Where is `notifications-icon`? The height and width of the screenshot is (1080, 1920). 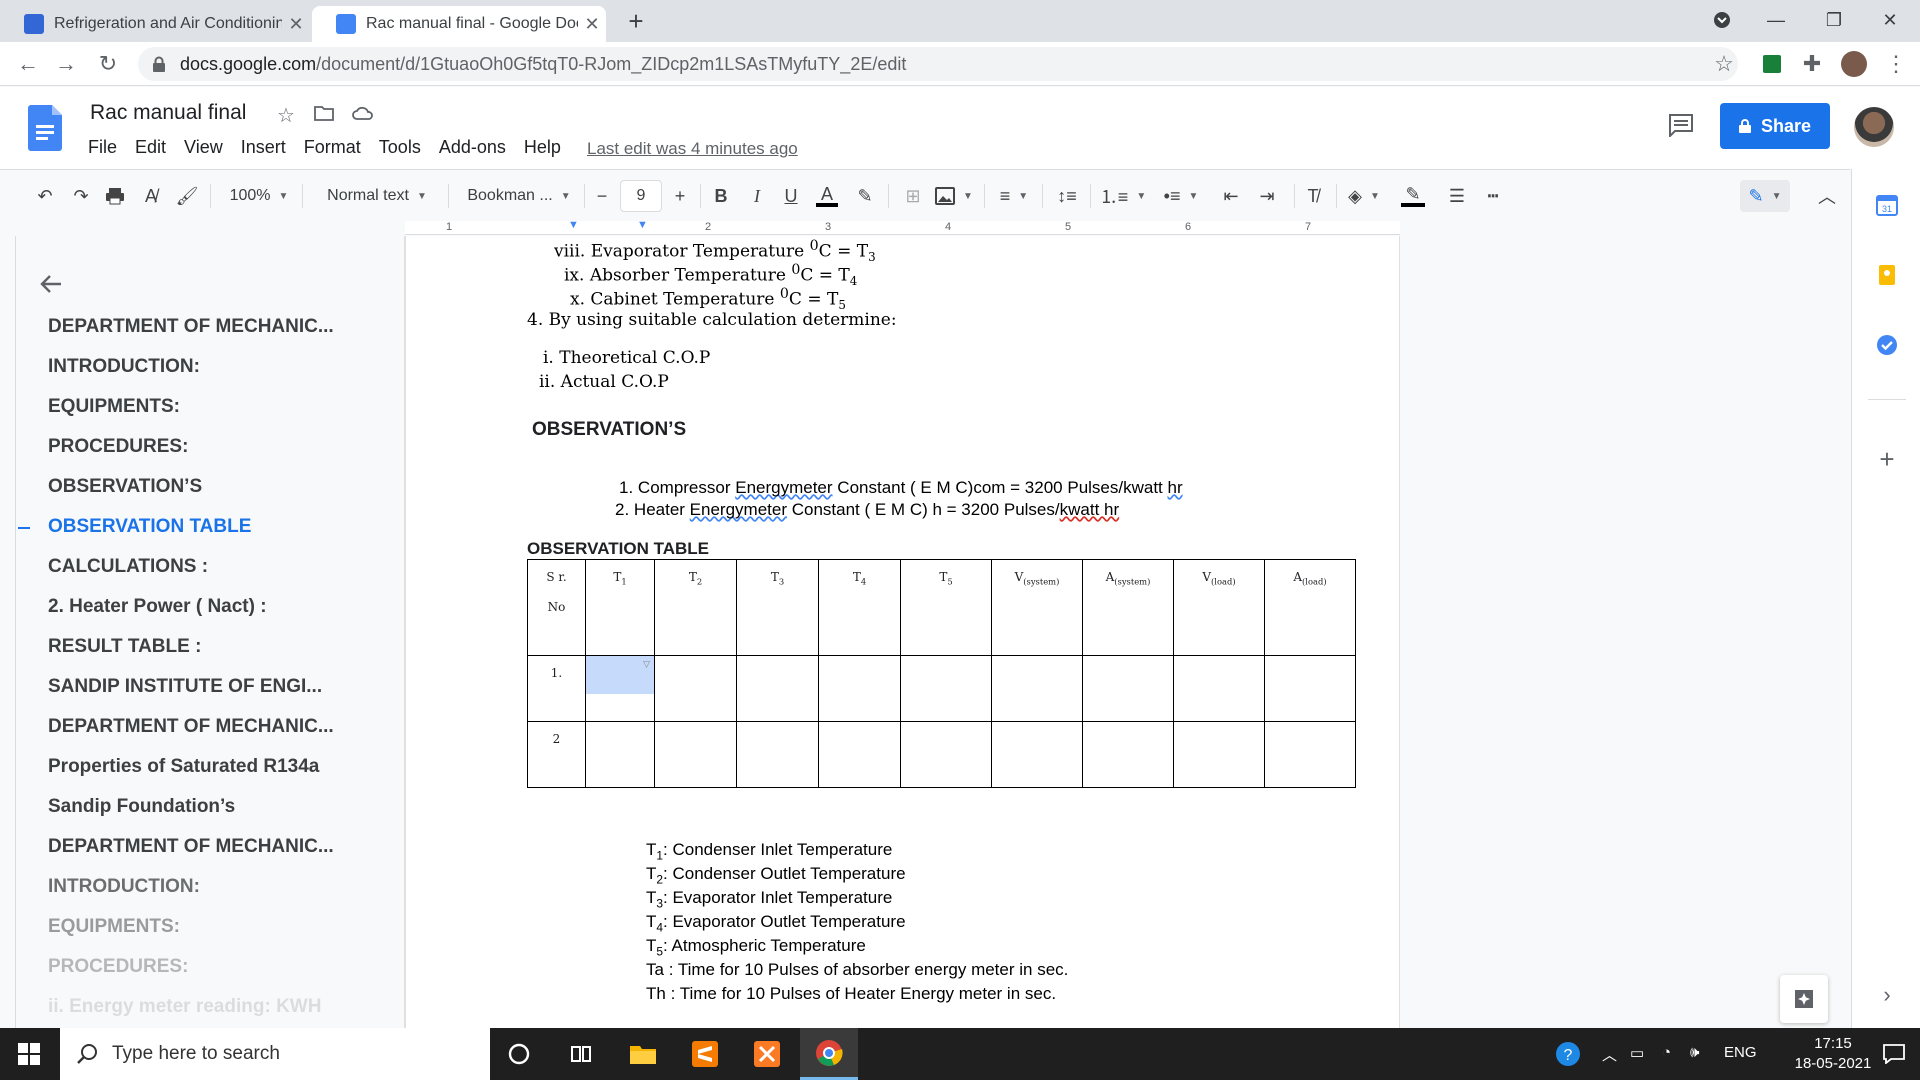 notifications-icon is located at coordinates (1894, 1054).